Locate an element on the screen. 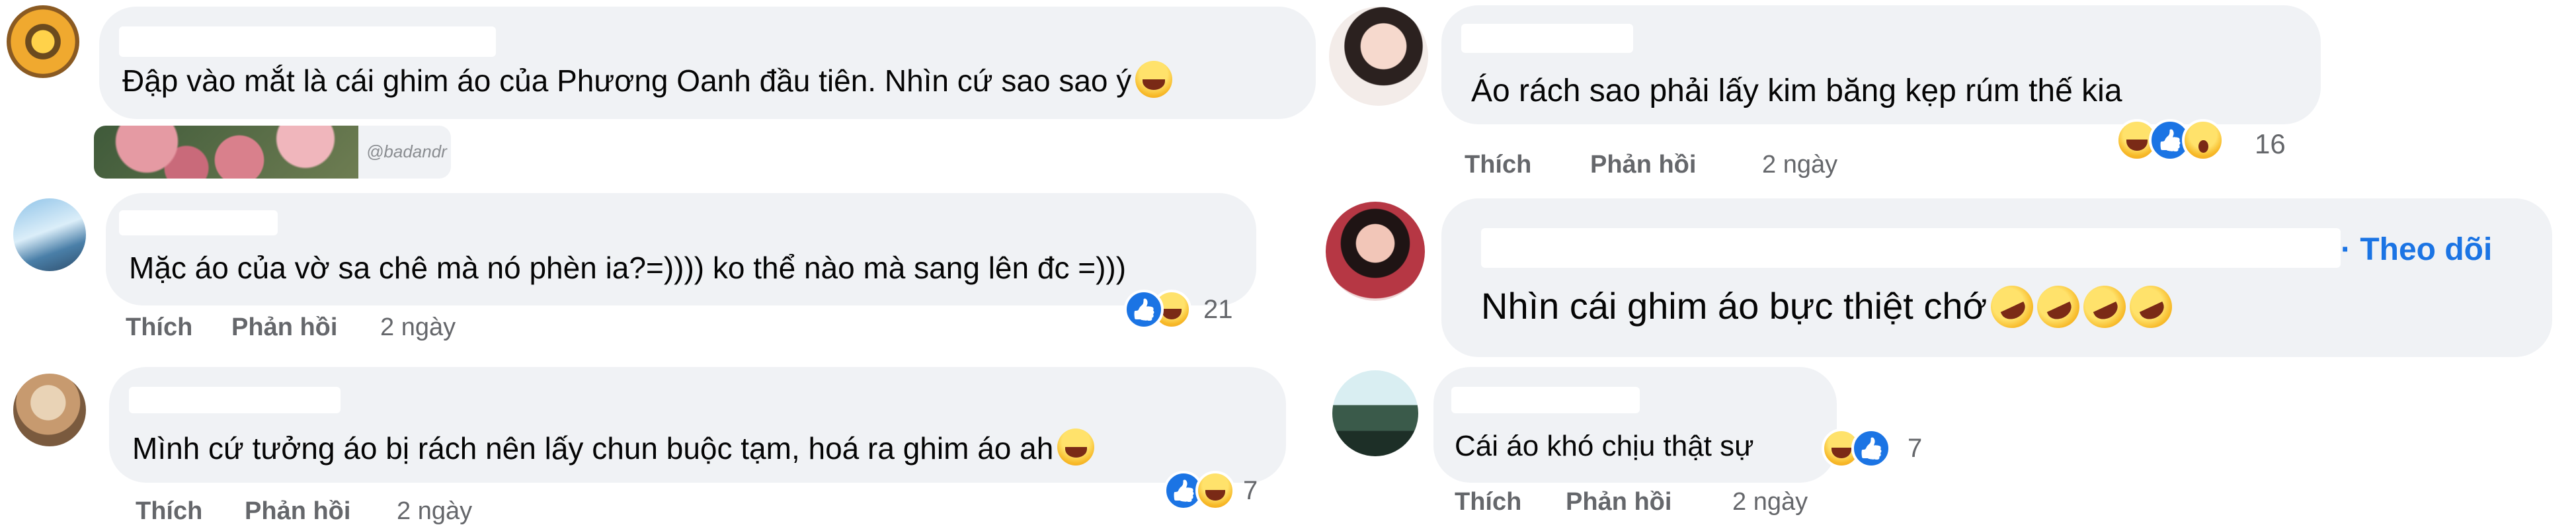  reaction-count: 21 is located at coordinates (1218, 310).